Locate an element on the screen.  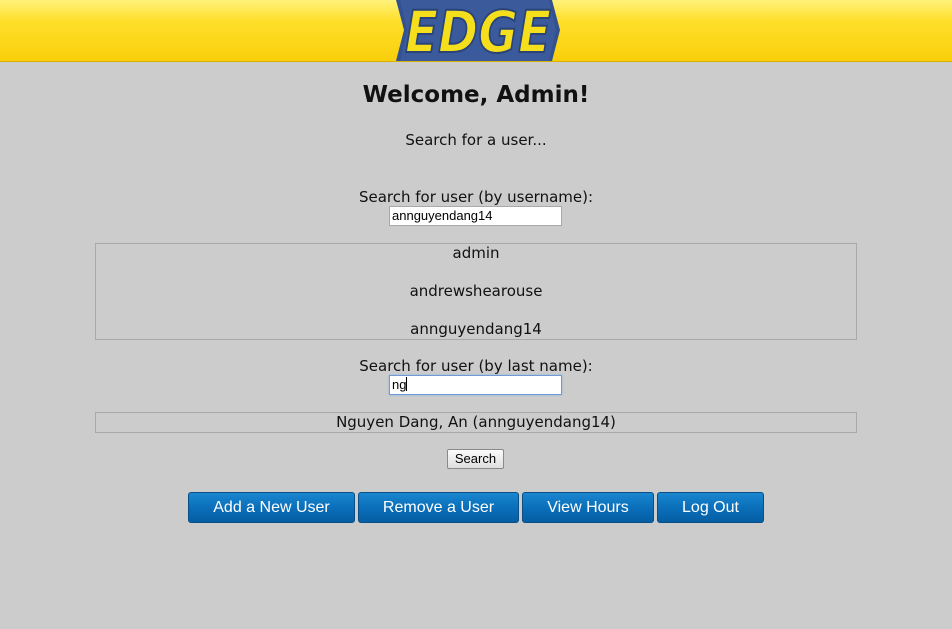
log-out-button: Log Out is located at coordinates (710, 507).